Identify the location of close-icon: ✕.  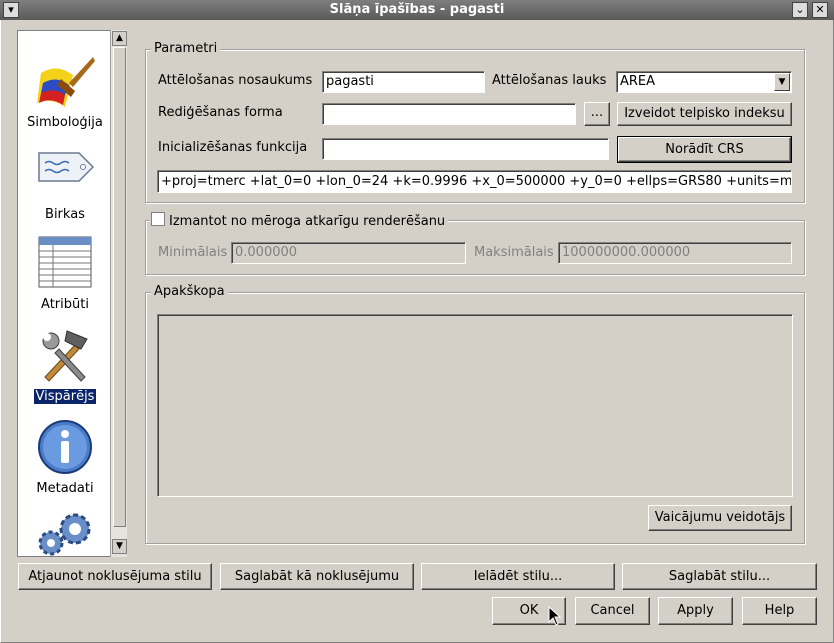
(820, 9).